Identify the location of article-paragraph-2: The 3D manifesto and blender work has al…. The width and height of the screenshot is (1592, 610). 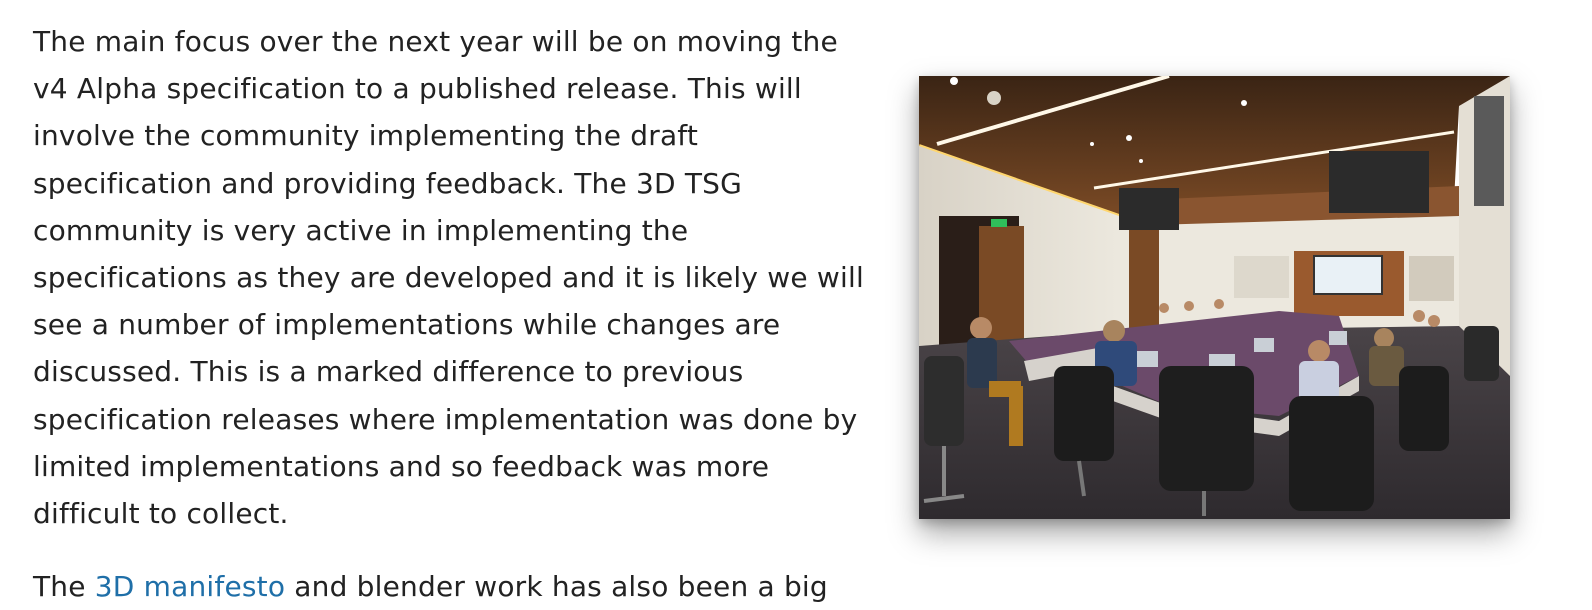
(453, 586).